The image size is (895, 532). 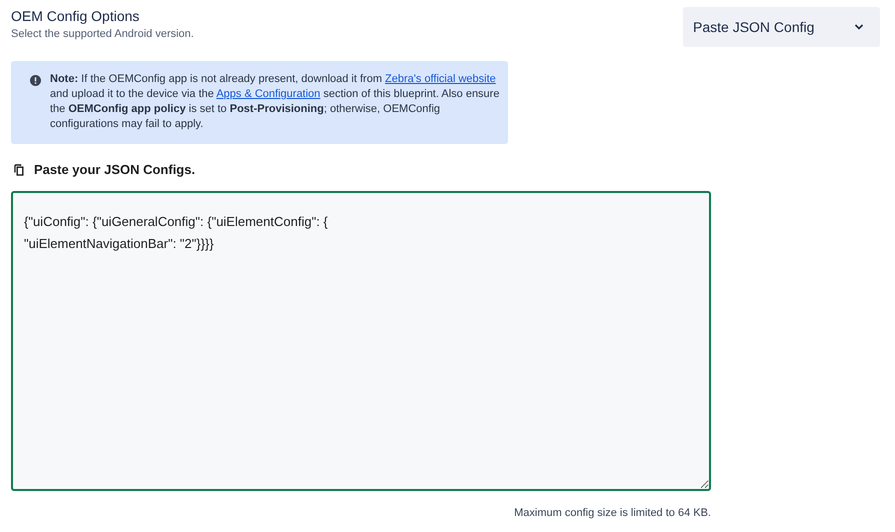 I want to click on size-limit-hint: Maximum config size is limited to 64 KB., so click(x=612, y=513).